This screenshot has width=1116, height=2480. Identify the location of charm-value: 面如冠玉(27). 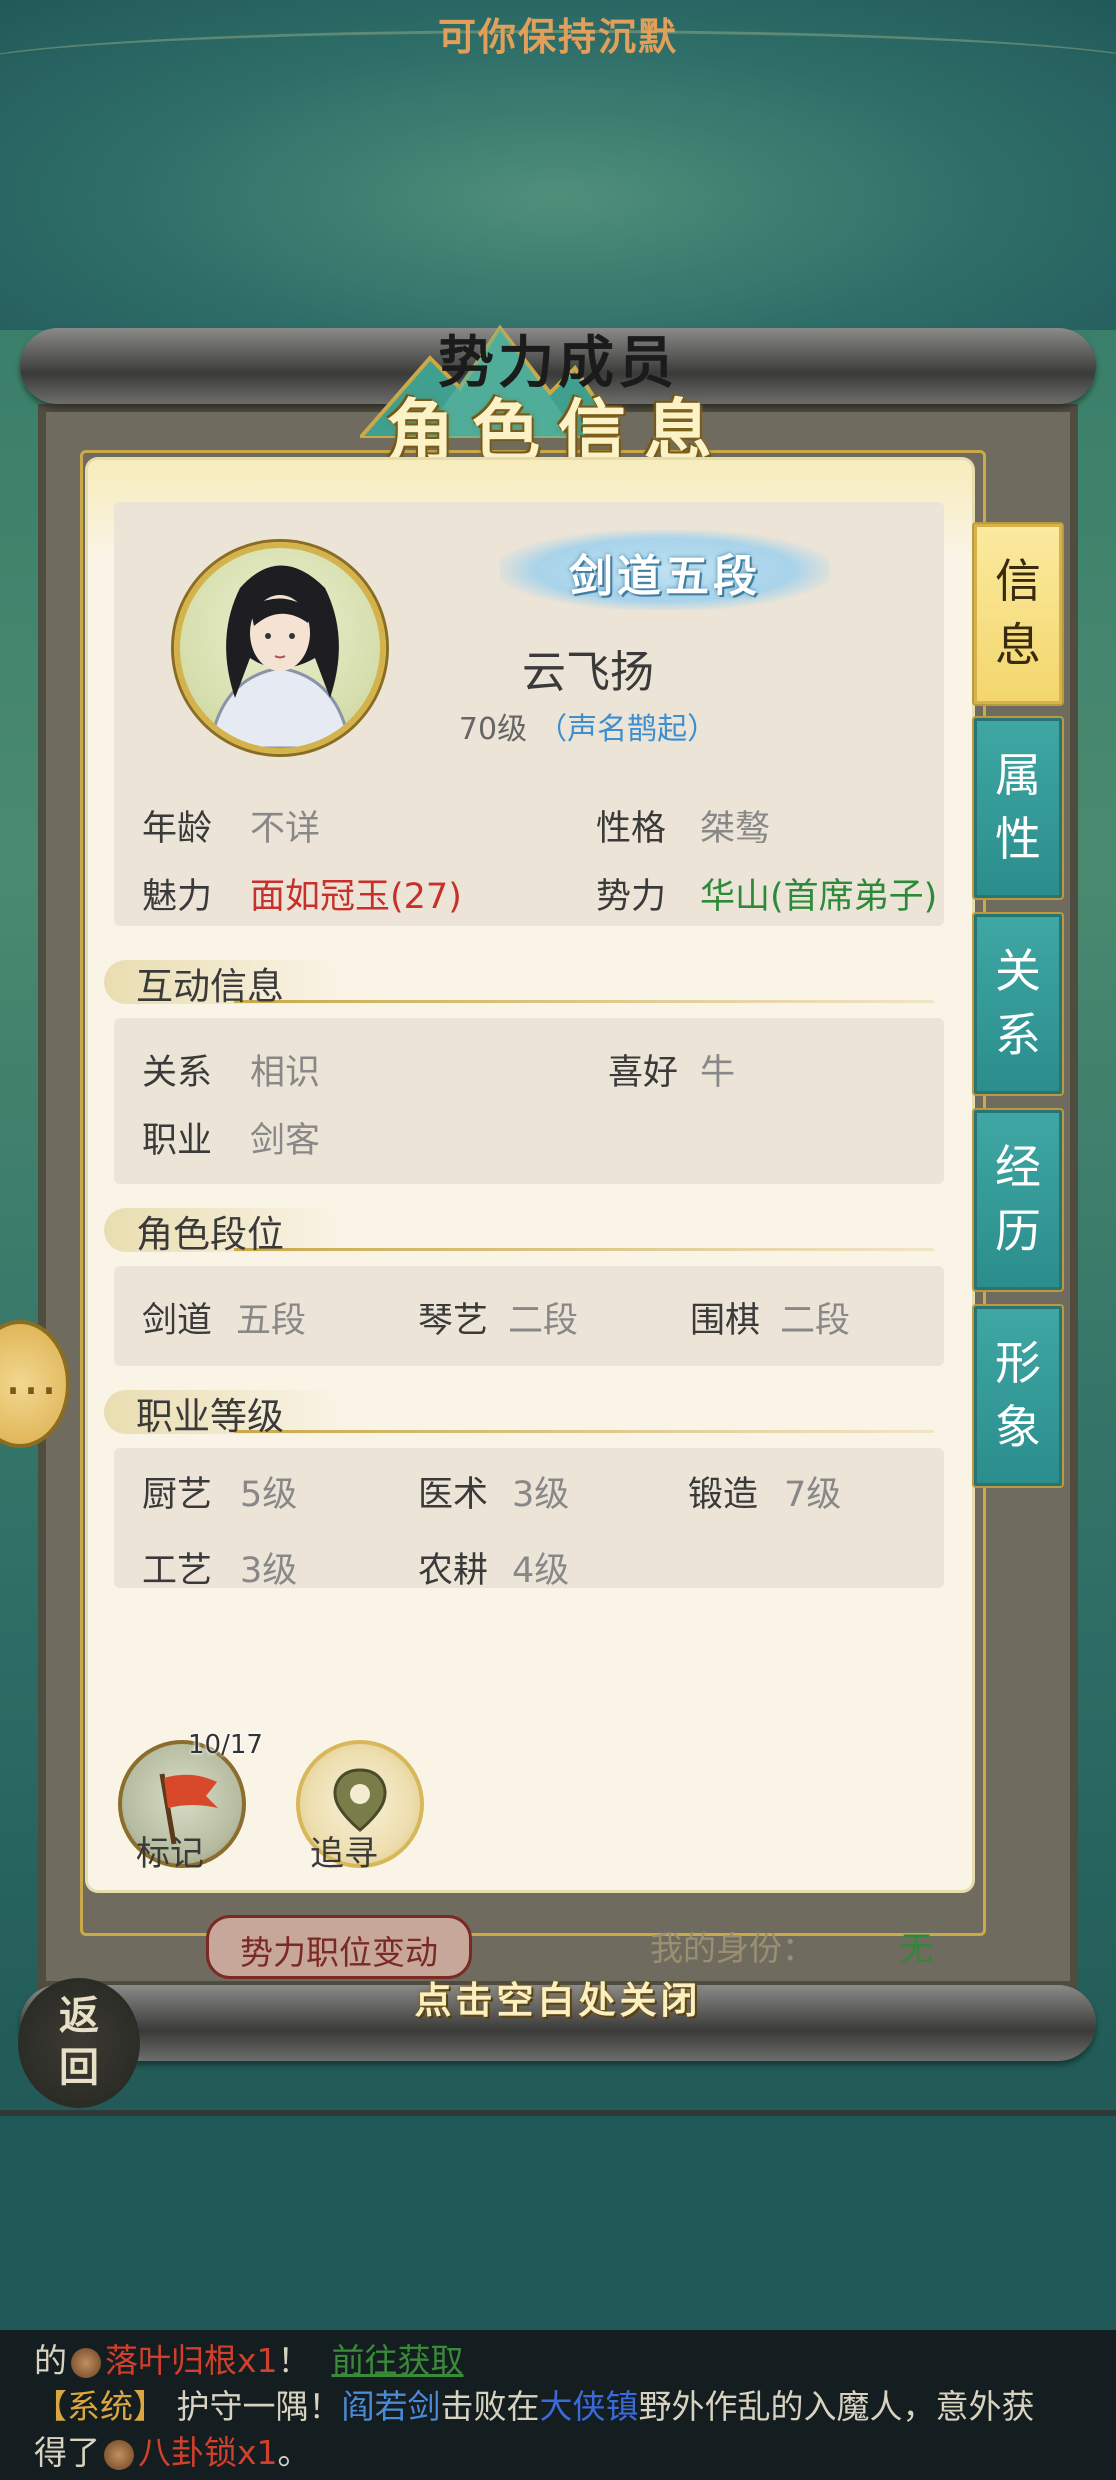
(356, 897).